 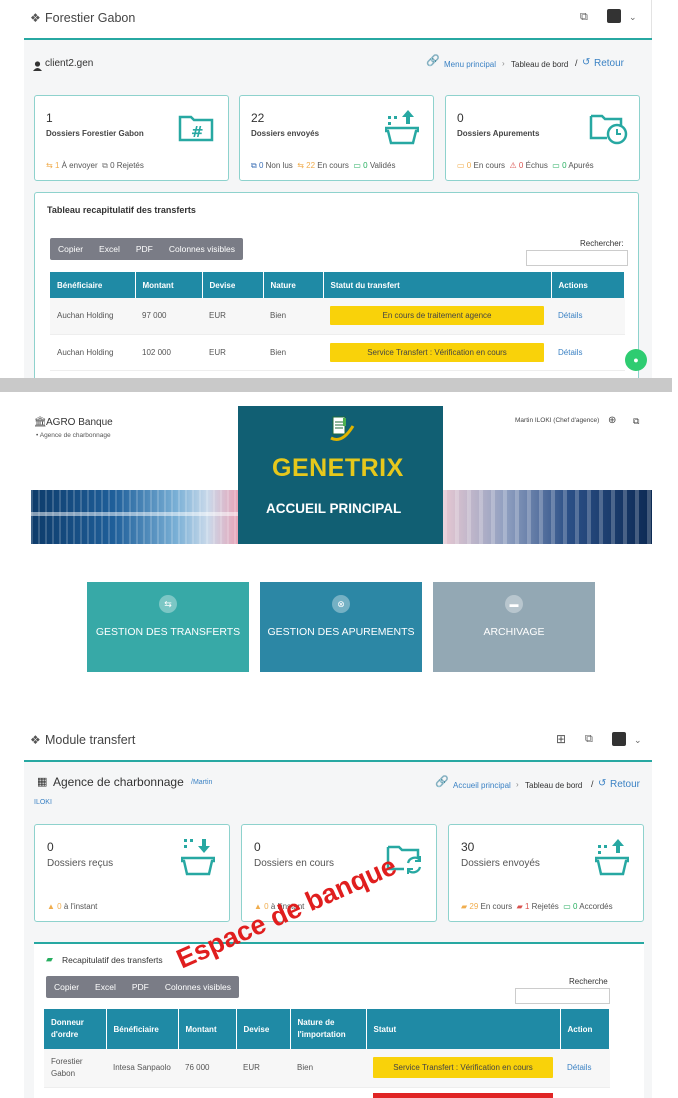 I want to click on search-label: Recherche, so click(x=588, y=981).